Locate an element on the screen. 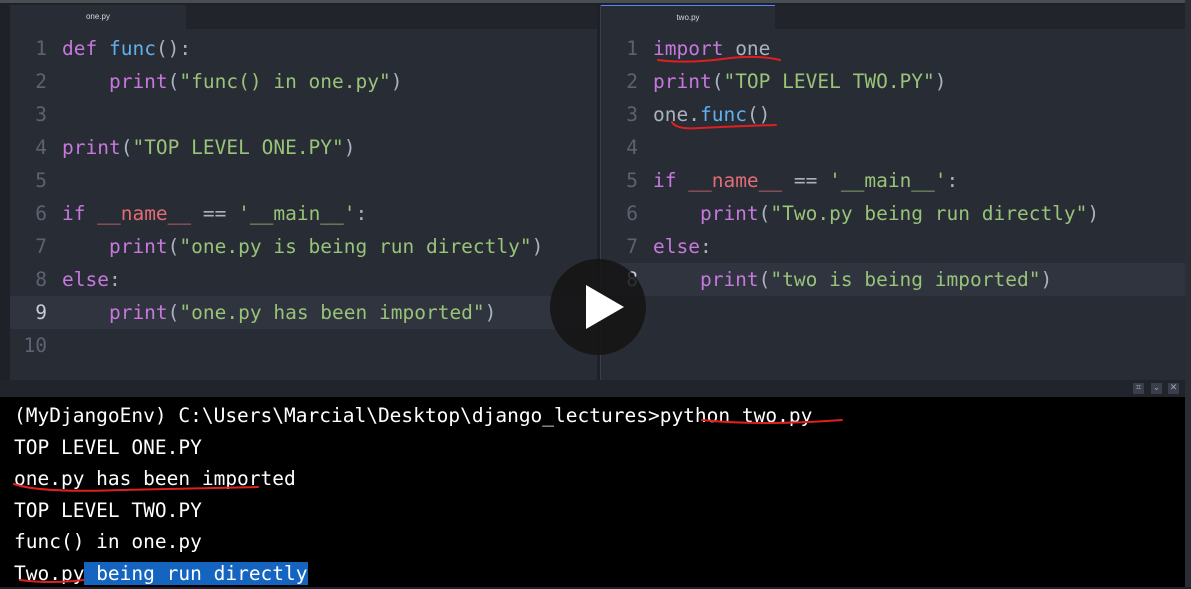 This screenshot has width=1191, height=589. code-line: 9 print("one.py has been imported") is located at coordinates (303, 312).